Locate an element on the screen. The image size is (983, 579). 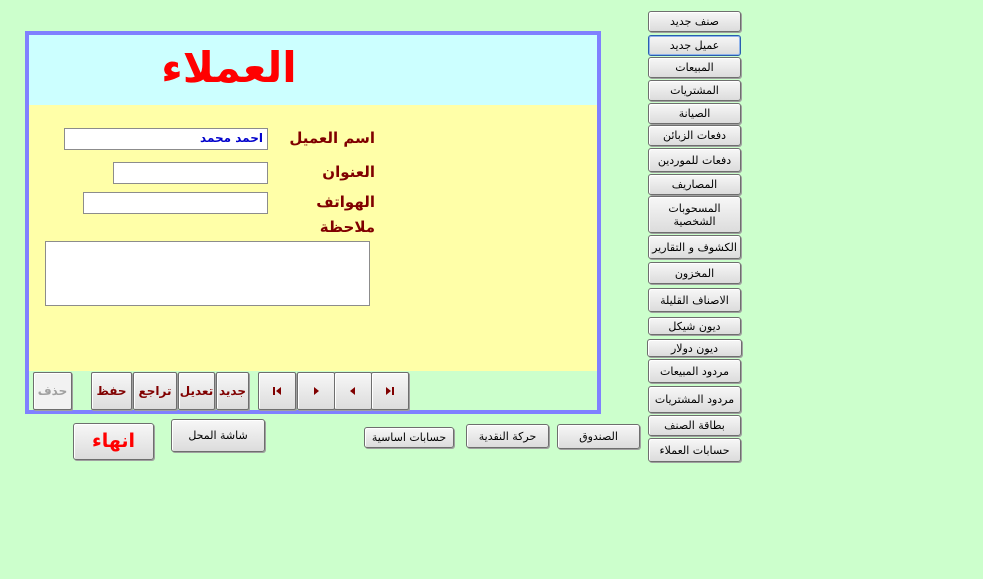
sidebar-item-shekel-debts: ديون شيكل is located at coordinates (694, 326).